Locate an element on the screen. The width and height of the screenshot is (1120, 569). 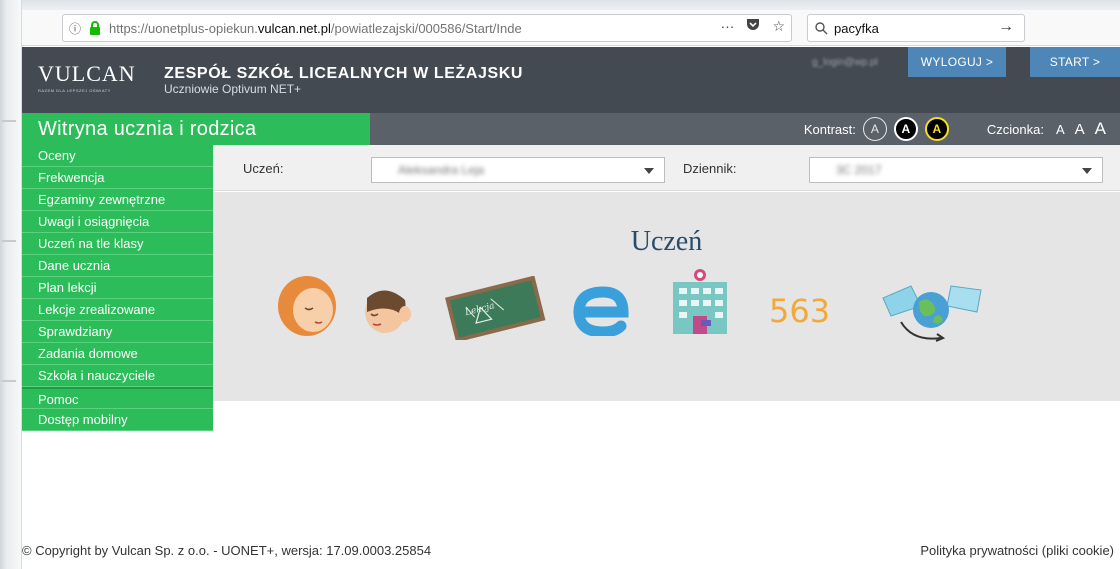
sidebar-item-dostep-mobilny: Dostęp mobilny is located at coordinates (117, 420).